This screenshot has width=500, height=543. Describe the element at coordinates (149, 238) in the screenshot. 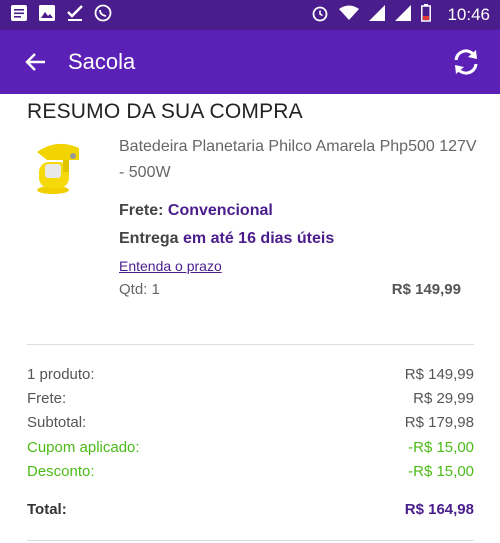

I see `delivery-label: Entrega` at that location.